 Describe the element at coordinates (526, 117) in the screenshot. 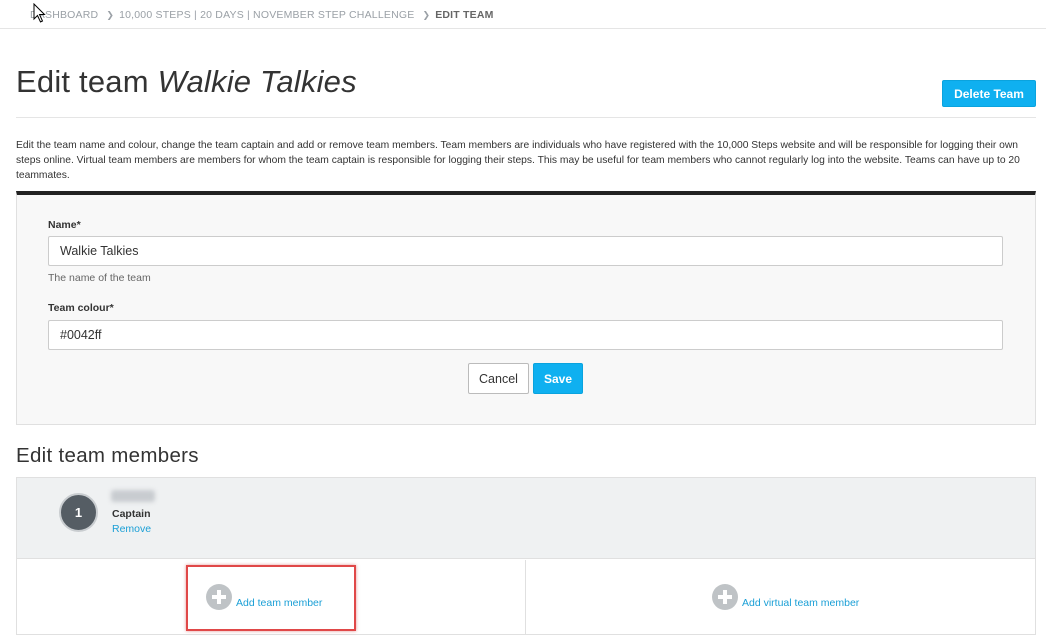

I see `title-divider` at that location.